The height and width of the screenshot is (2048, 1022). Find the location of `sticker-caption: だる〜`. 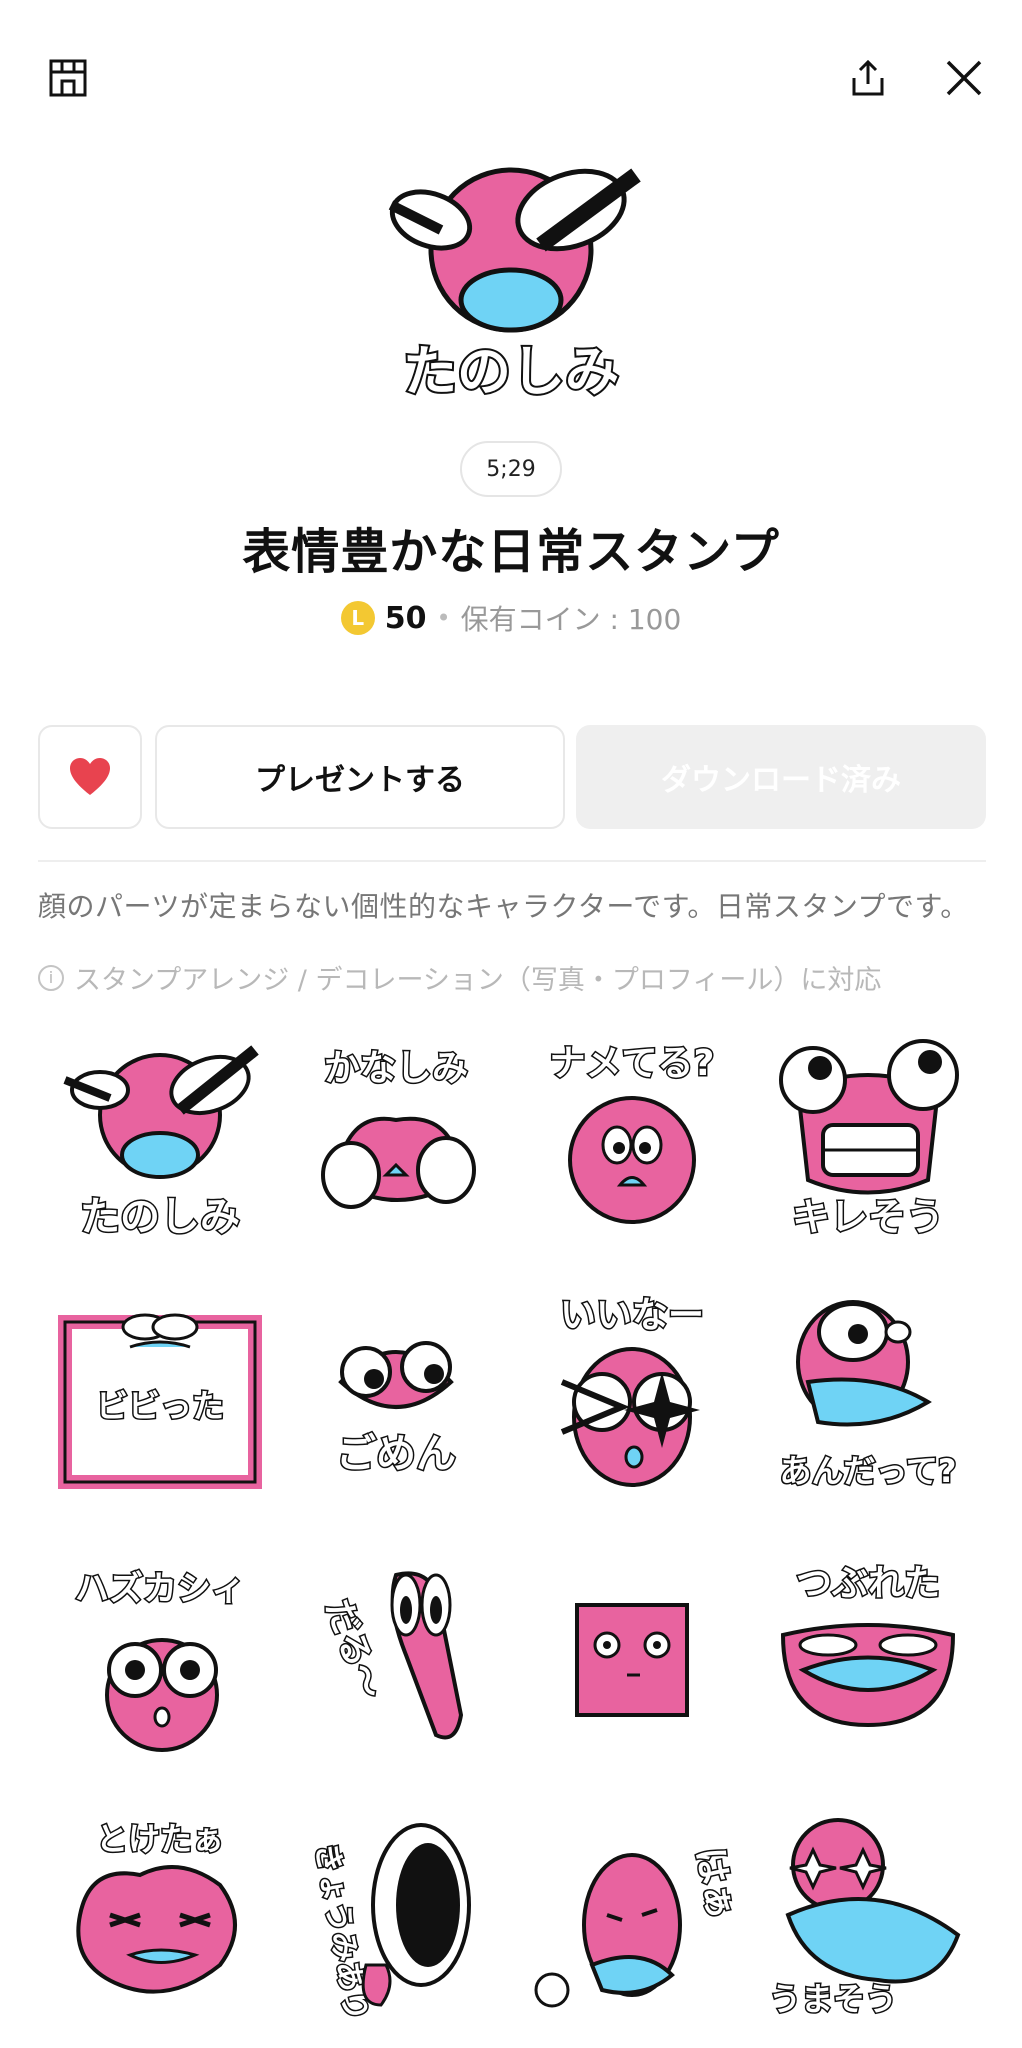

sticker-caption: だる〜 is located at coordinates (354, 1649).